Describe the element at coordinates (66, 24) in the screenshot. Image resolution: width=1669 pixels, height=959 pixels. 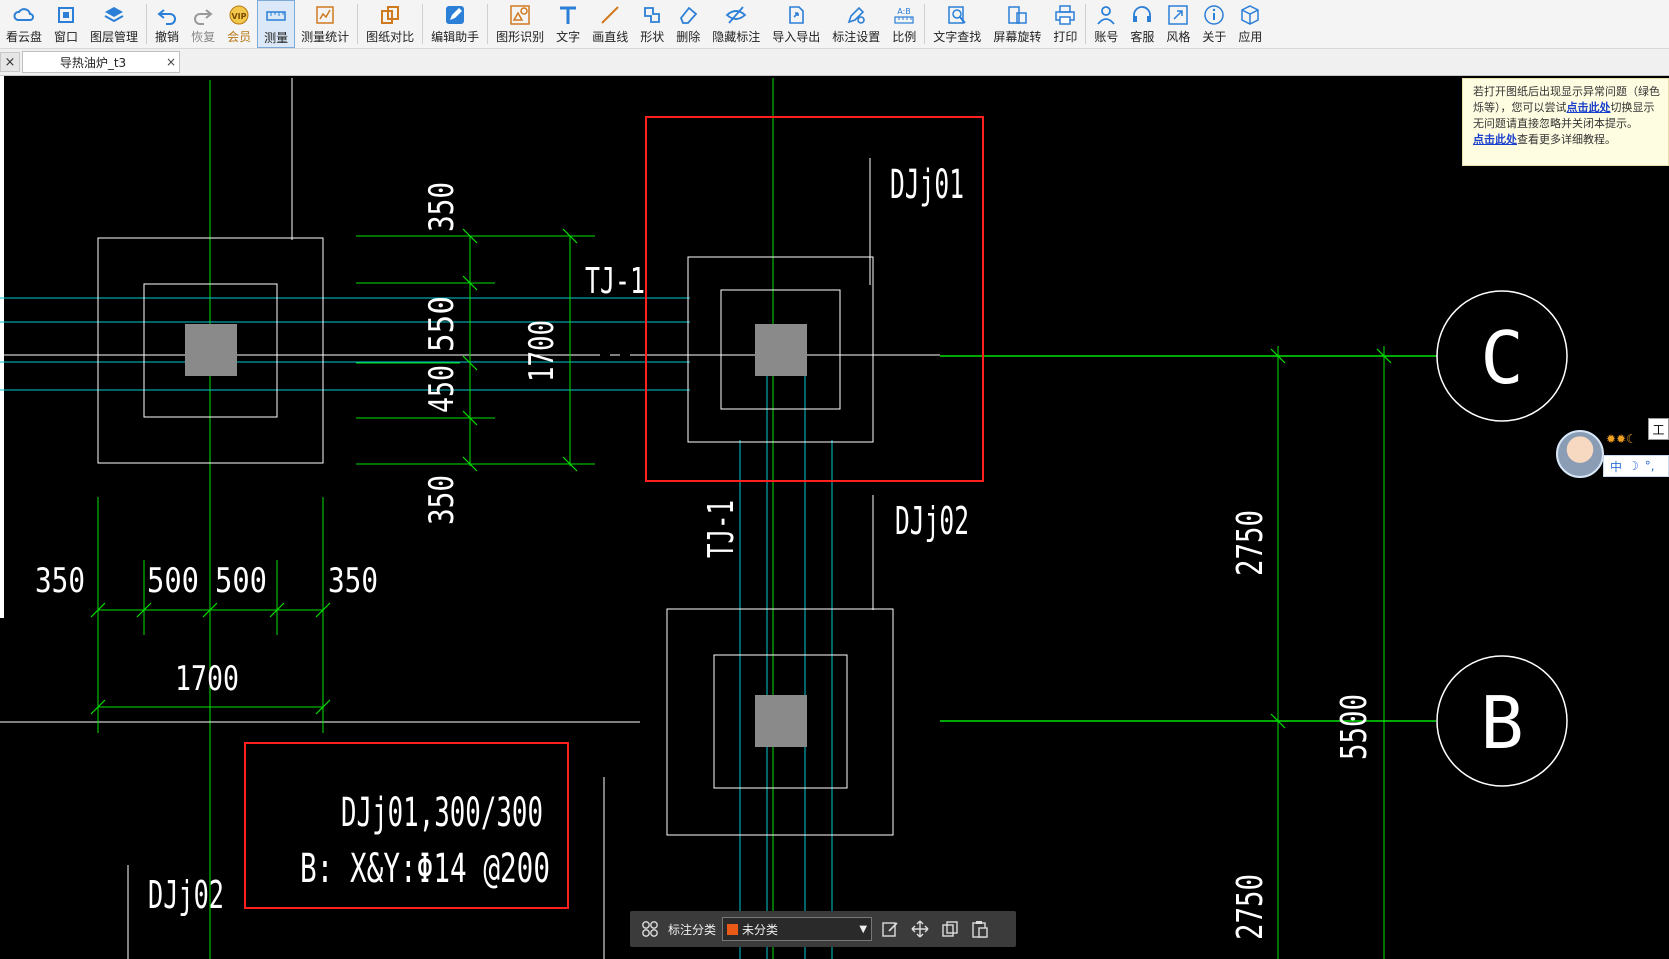
I see `window-button: 窗口` at that location.